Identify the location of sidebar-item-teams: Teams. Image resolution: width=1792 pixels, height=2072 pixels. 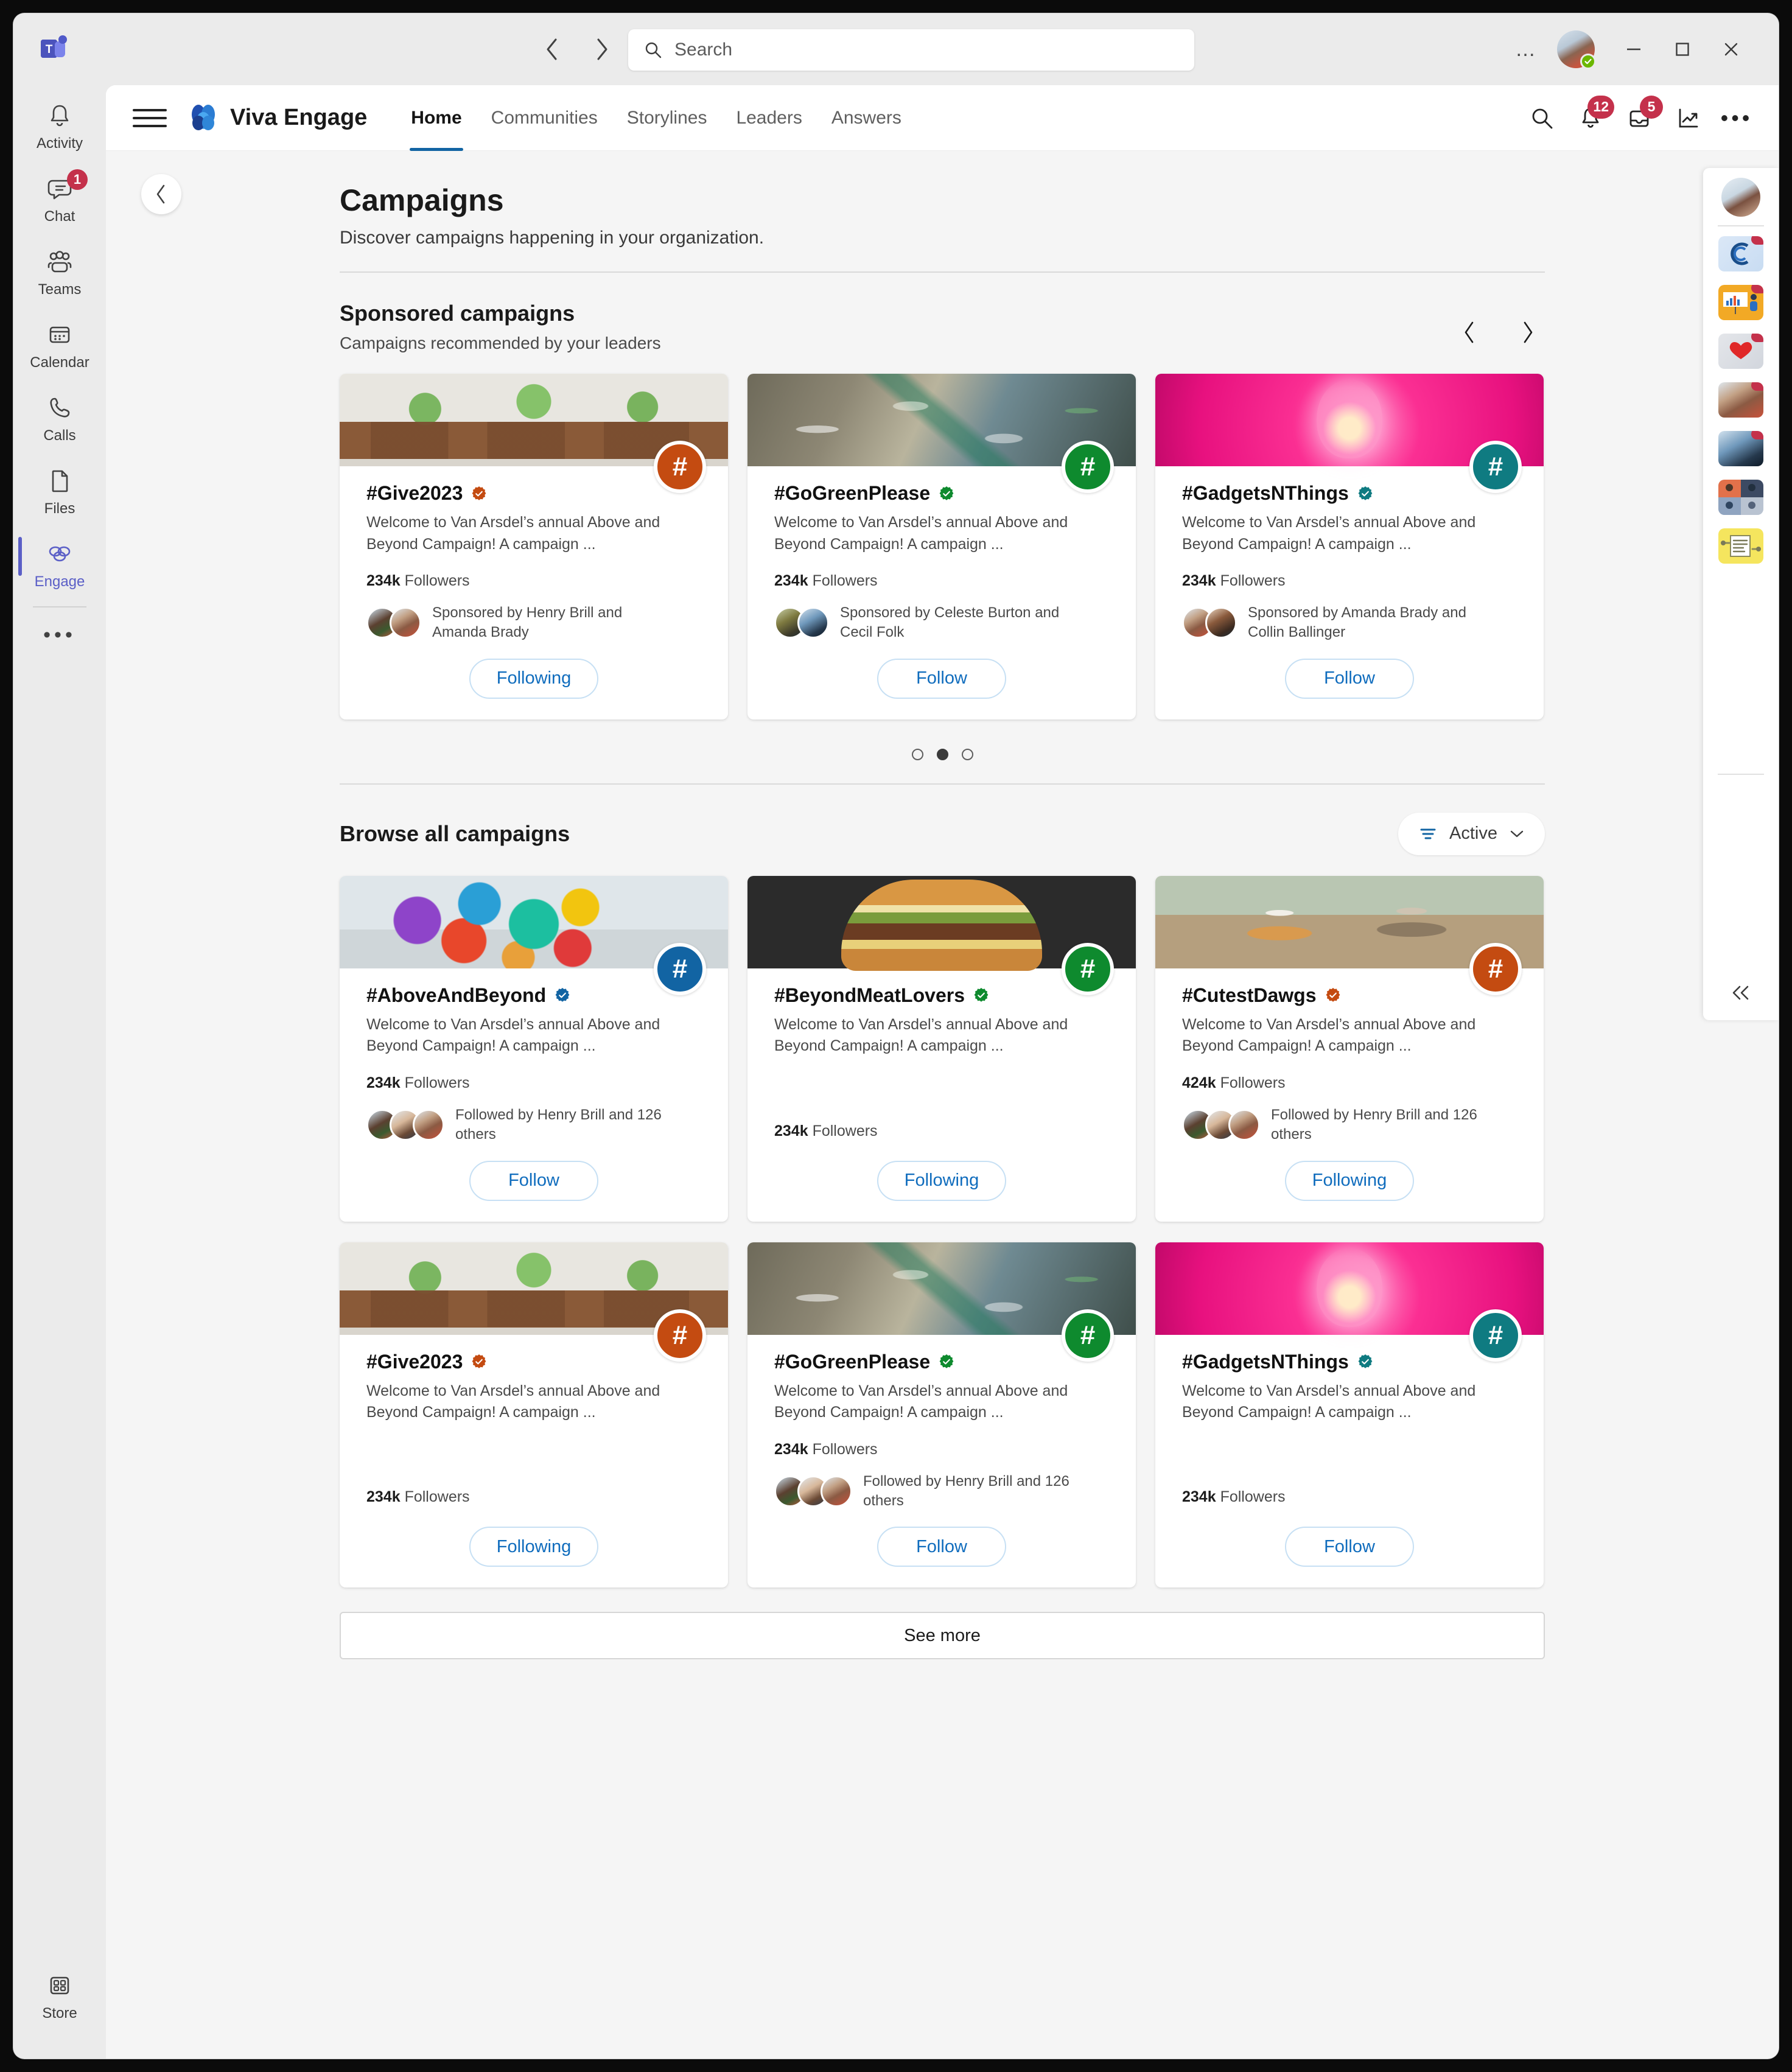
(60, 272).